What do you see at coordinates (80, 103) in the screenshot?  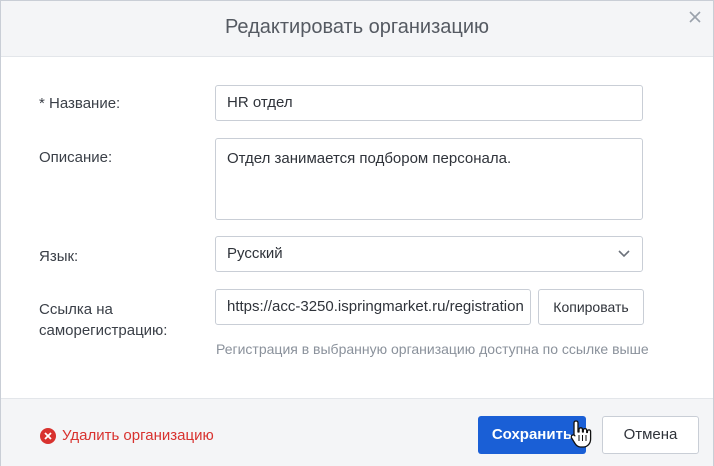 I see `name-label: * Название:` at bounding box center [80, 103].